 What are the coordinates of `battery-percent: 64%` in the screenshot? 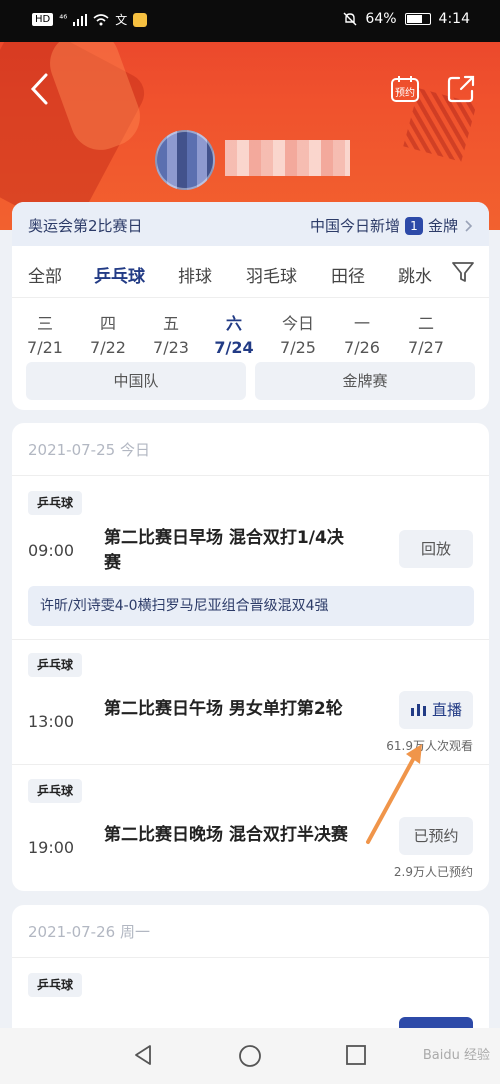 It's located at (381, 19).